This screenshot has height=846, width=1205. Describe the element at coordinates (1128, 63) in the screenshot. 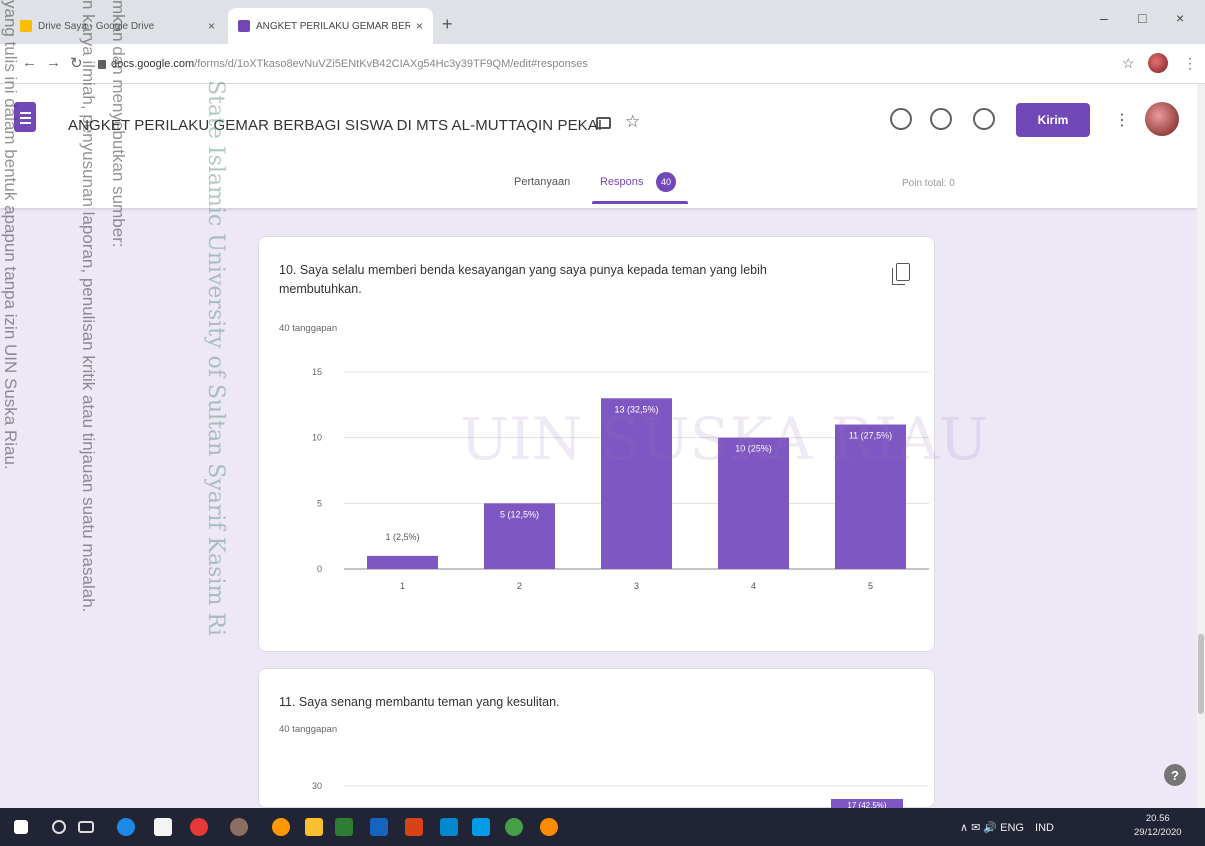

I see `bookmark-star-icon: ☆` at that location.